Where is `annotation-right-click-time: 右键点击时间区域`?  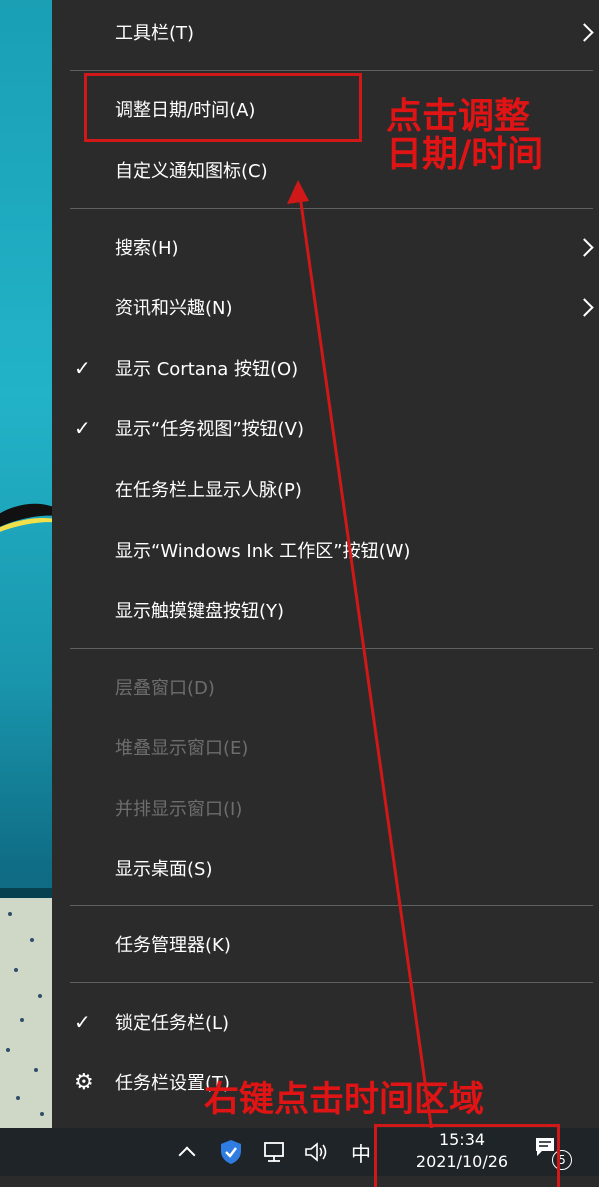 annotation-right-click-time: 右键点击时间区域 is located at coordinates (344, 1099).